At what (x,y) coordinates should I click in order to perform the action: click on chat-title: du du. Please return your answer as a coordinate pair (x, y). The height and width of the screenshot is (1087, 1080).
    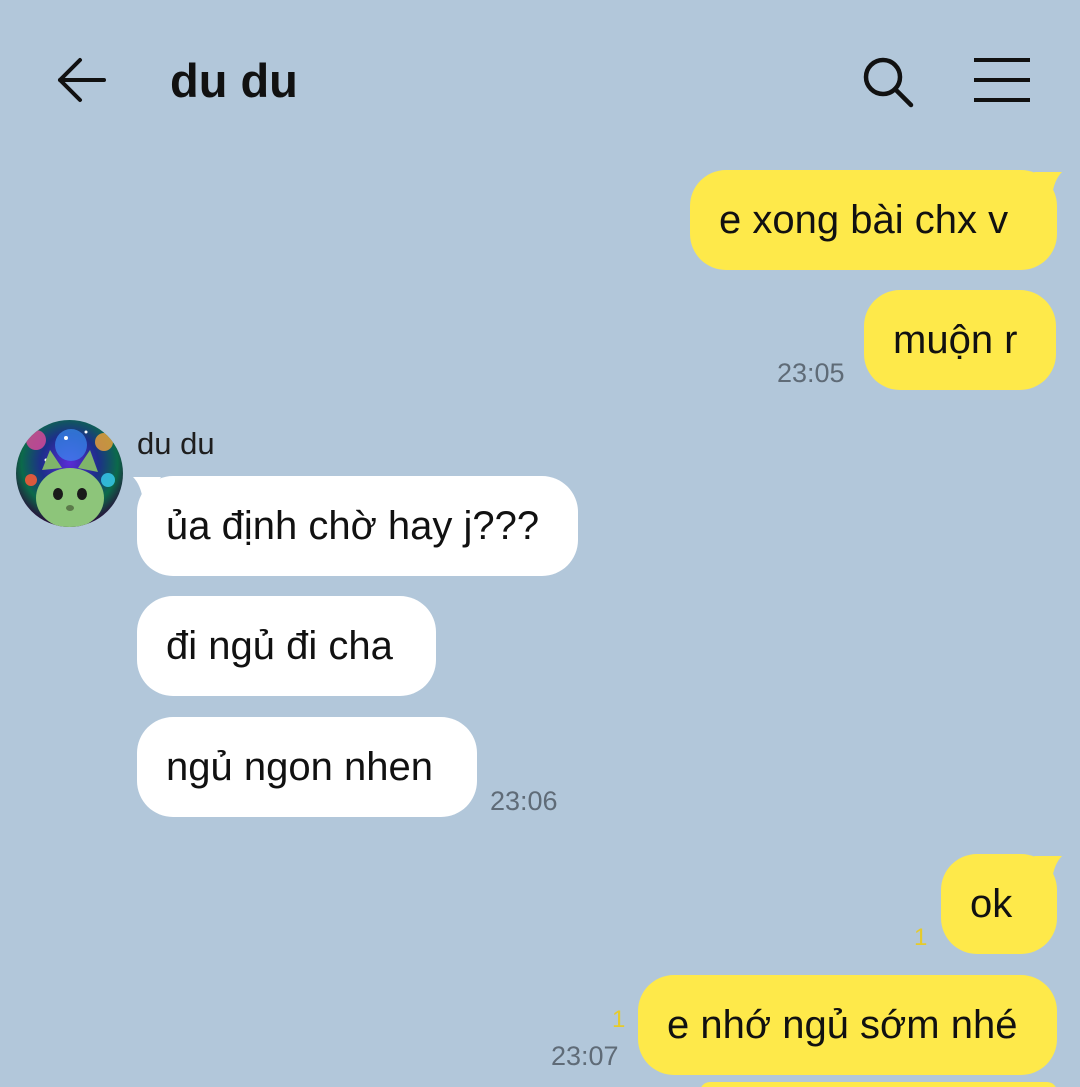
    Looking at the image, I should click on (234, 80).